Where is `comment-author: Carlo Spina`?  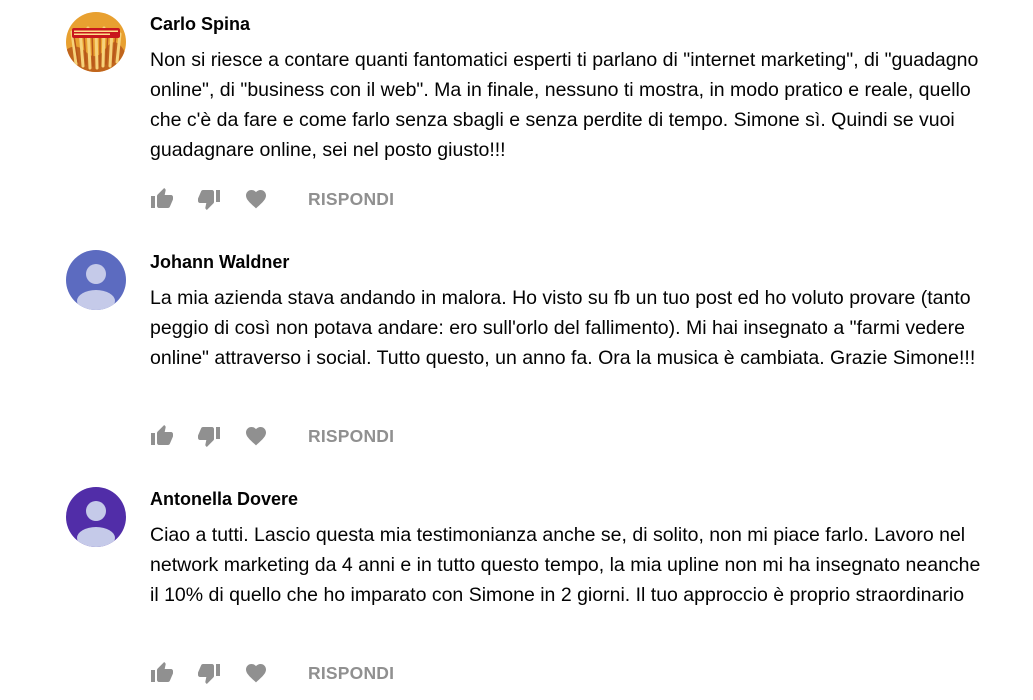
comment-author: Carlo Spina is located at coordinates (200, 24).